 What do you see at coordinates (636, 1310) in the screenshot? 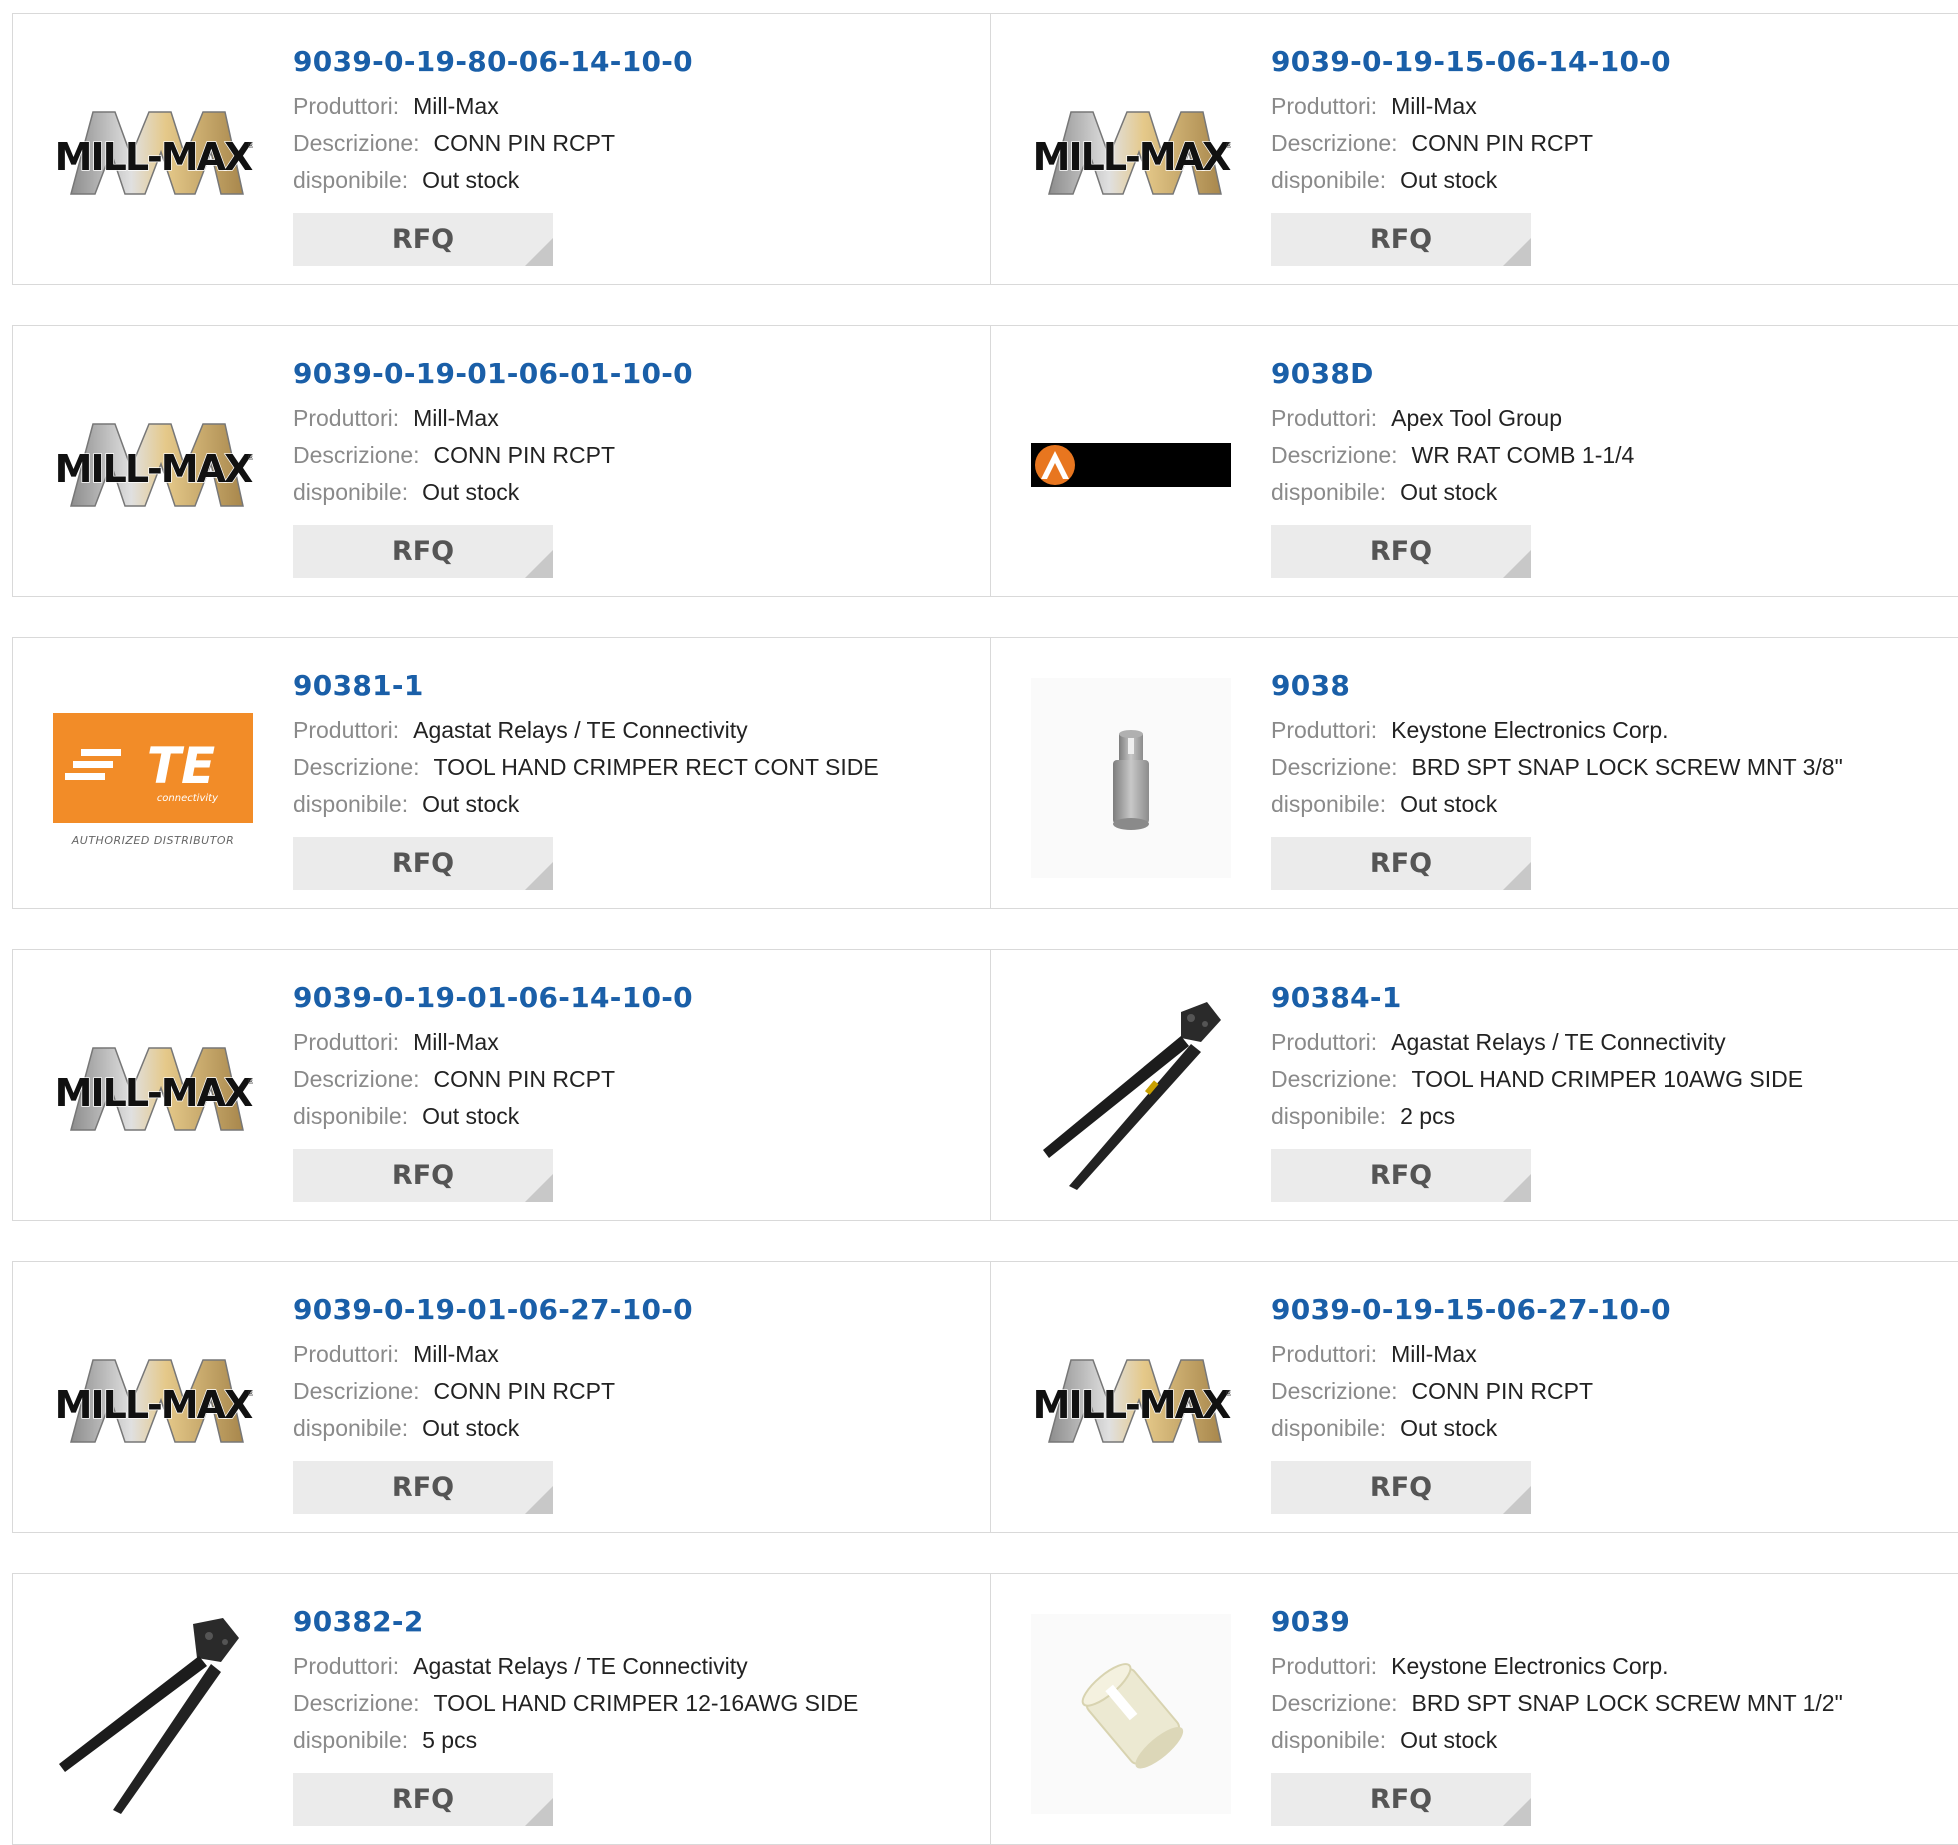
I see `part-number-link: 9039-0-19-01-06-27-10-0` at bounding box center [636, 1310].